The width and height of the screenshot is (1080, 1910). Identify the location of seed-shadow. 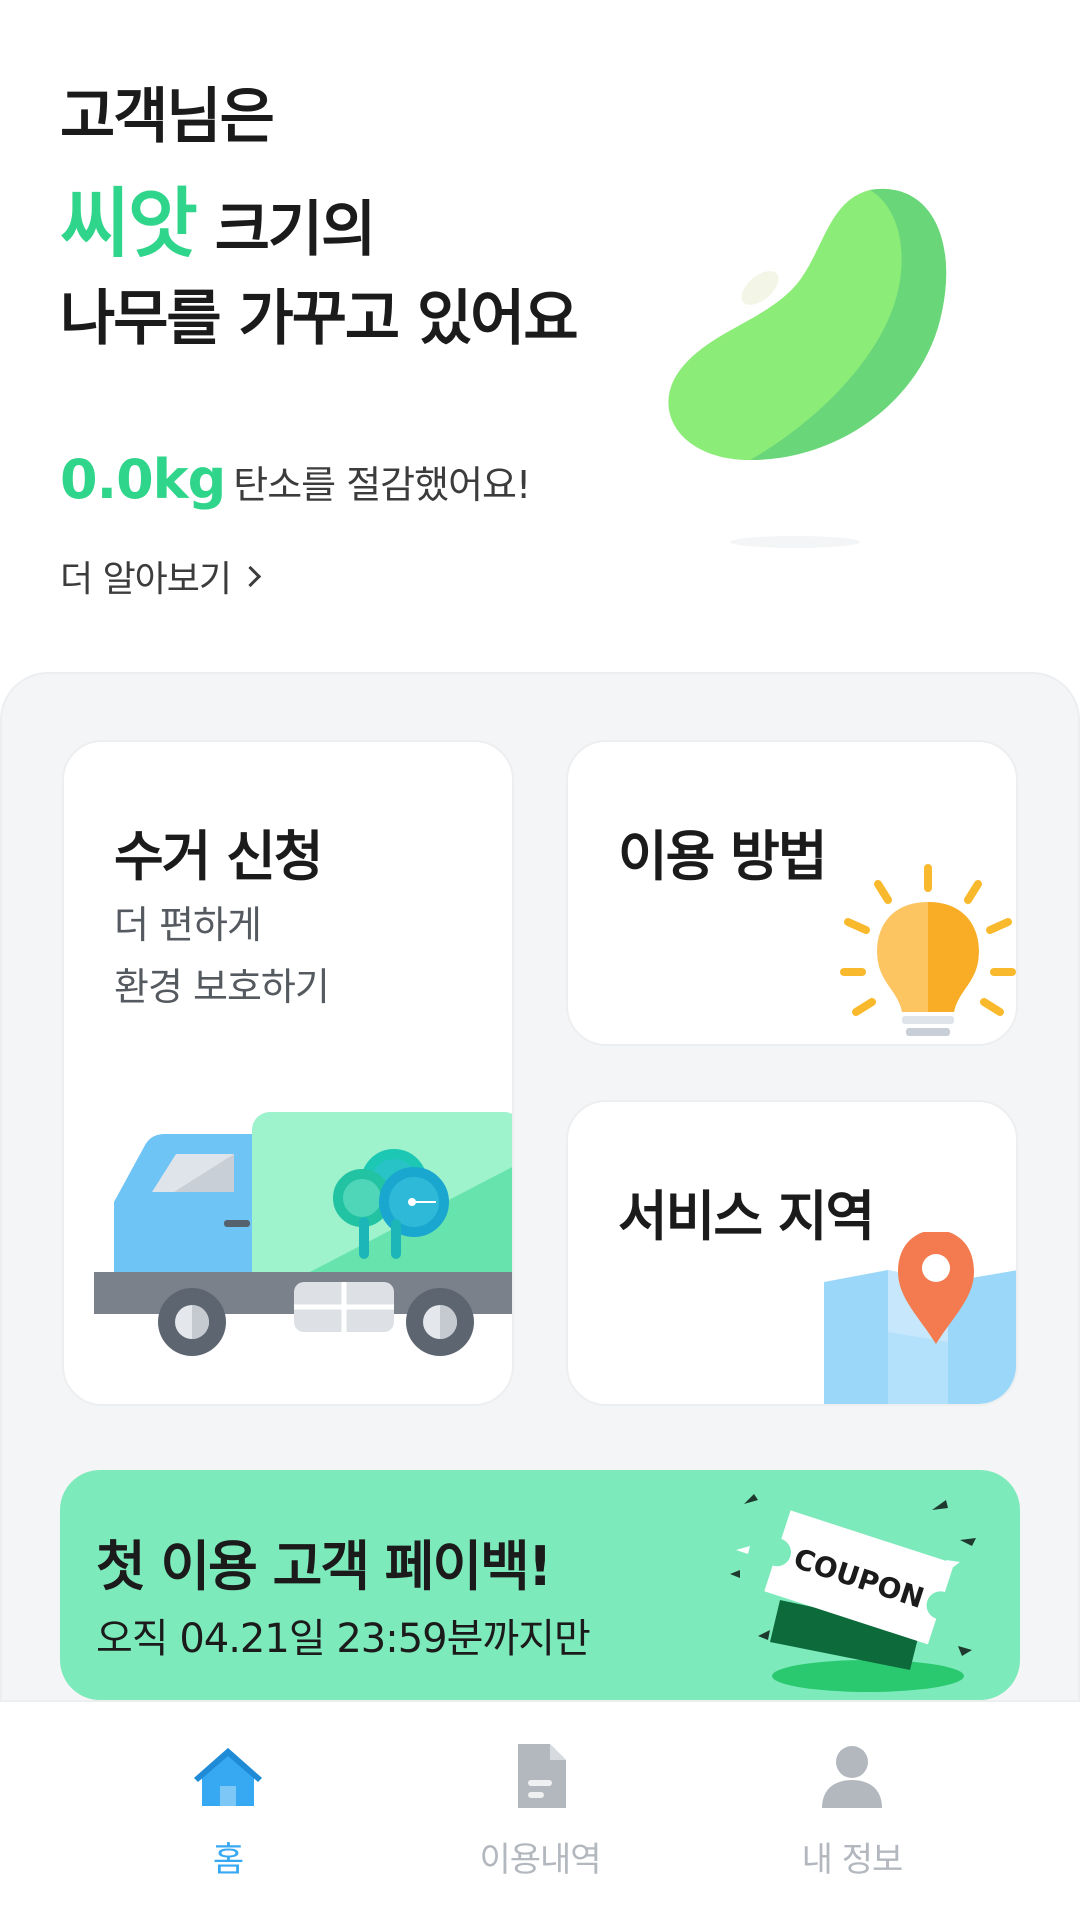
(795, 542).